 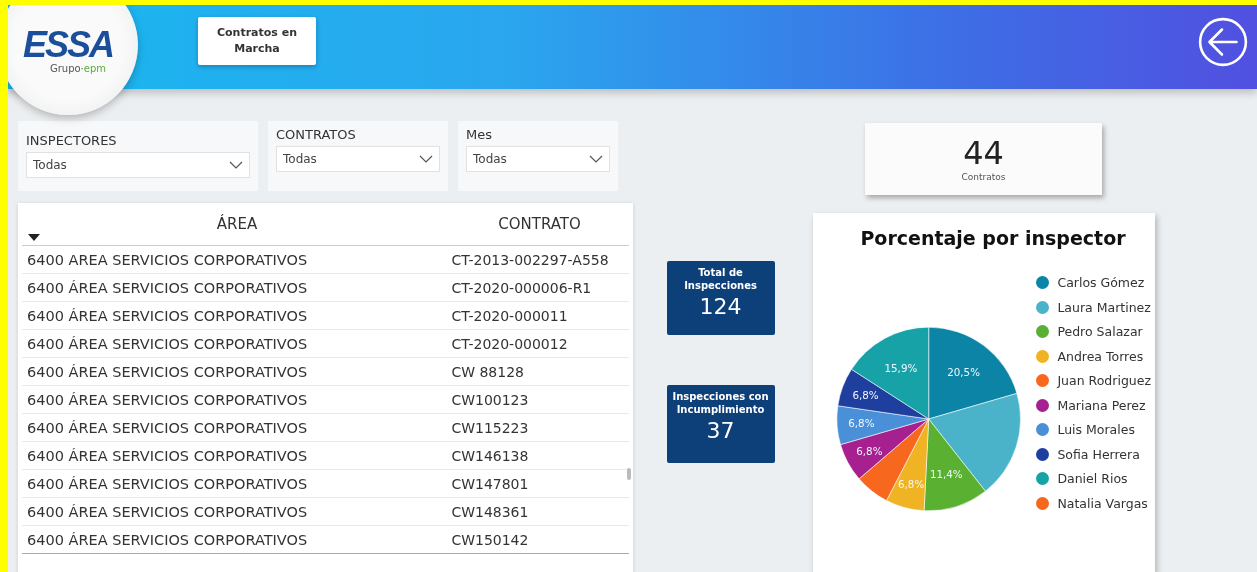 What do you see at coordinates (1100, 356) in the screenshot?
I see `legend-label: Andrea Torres` at bounding box center [1100, 356].